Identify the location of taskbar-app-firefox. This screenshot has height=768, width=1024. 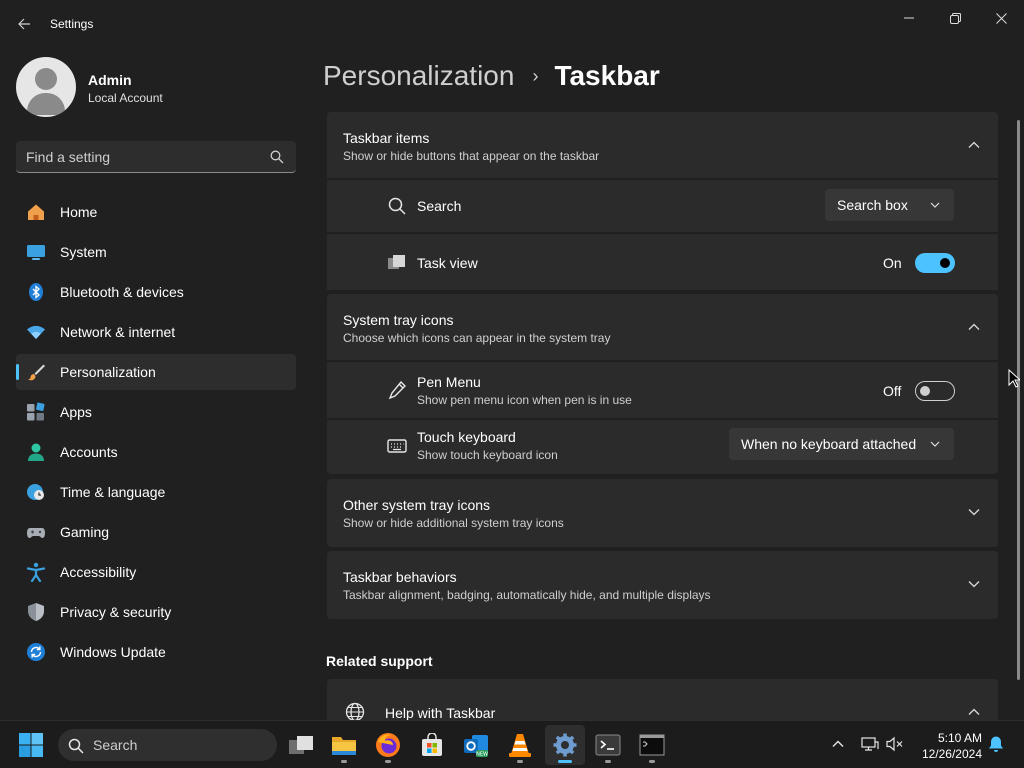
(388, 745).